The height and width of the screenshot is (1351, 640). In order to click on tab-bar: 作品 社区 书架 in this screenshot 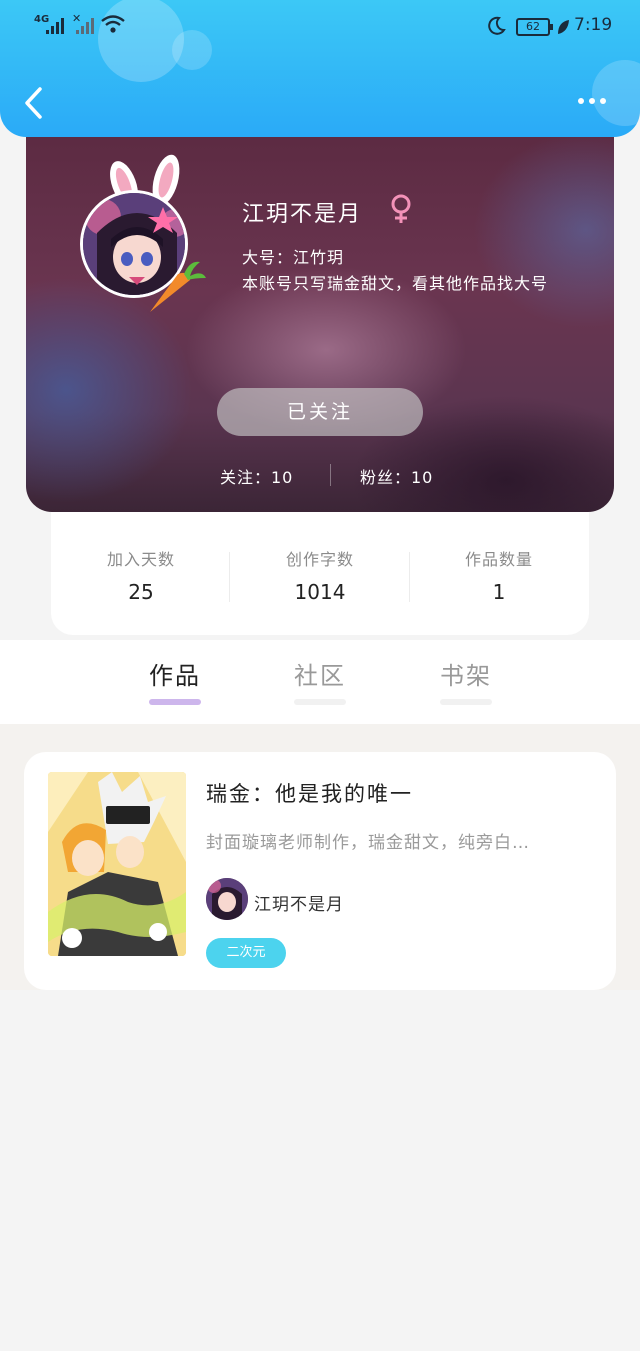, I will do `click(320, 682)`.